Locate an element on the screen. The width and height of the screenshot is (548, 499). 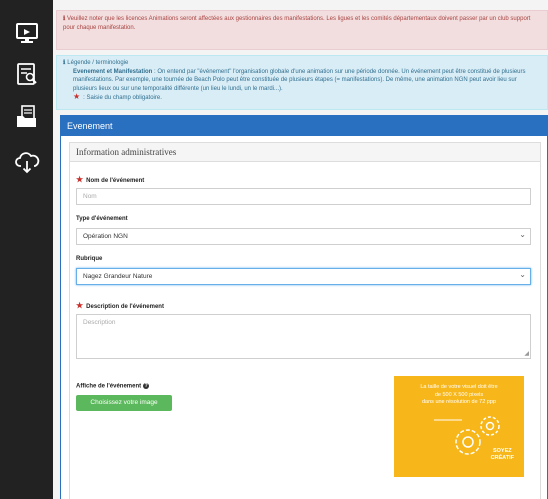
rubrique-select-value: Nagez Grandeur Nature is located at coordinates (118, 276).